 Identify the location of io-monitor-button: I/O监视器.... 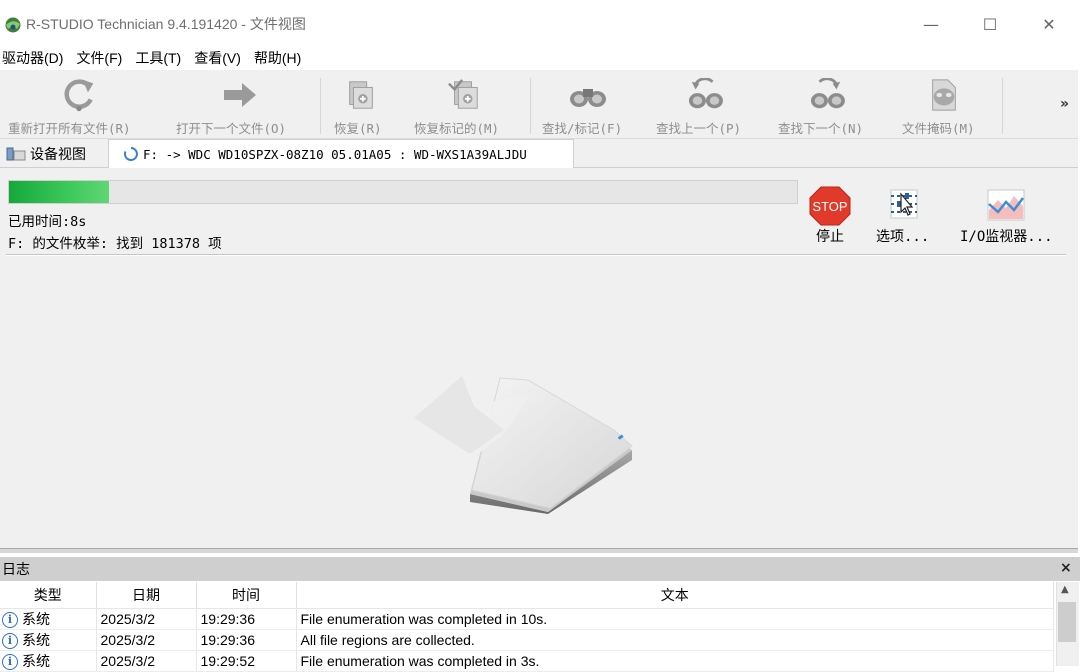
(1006, 216).